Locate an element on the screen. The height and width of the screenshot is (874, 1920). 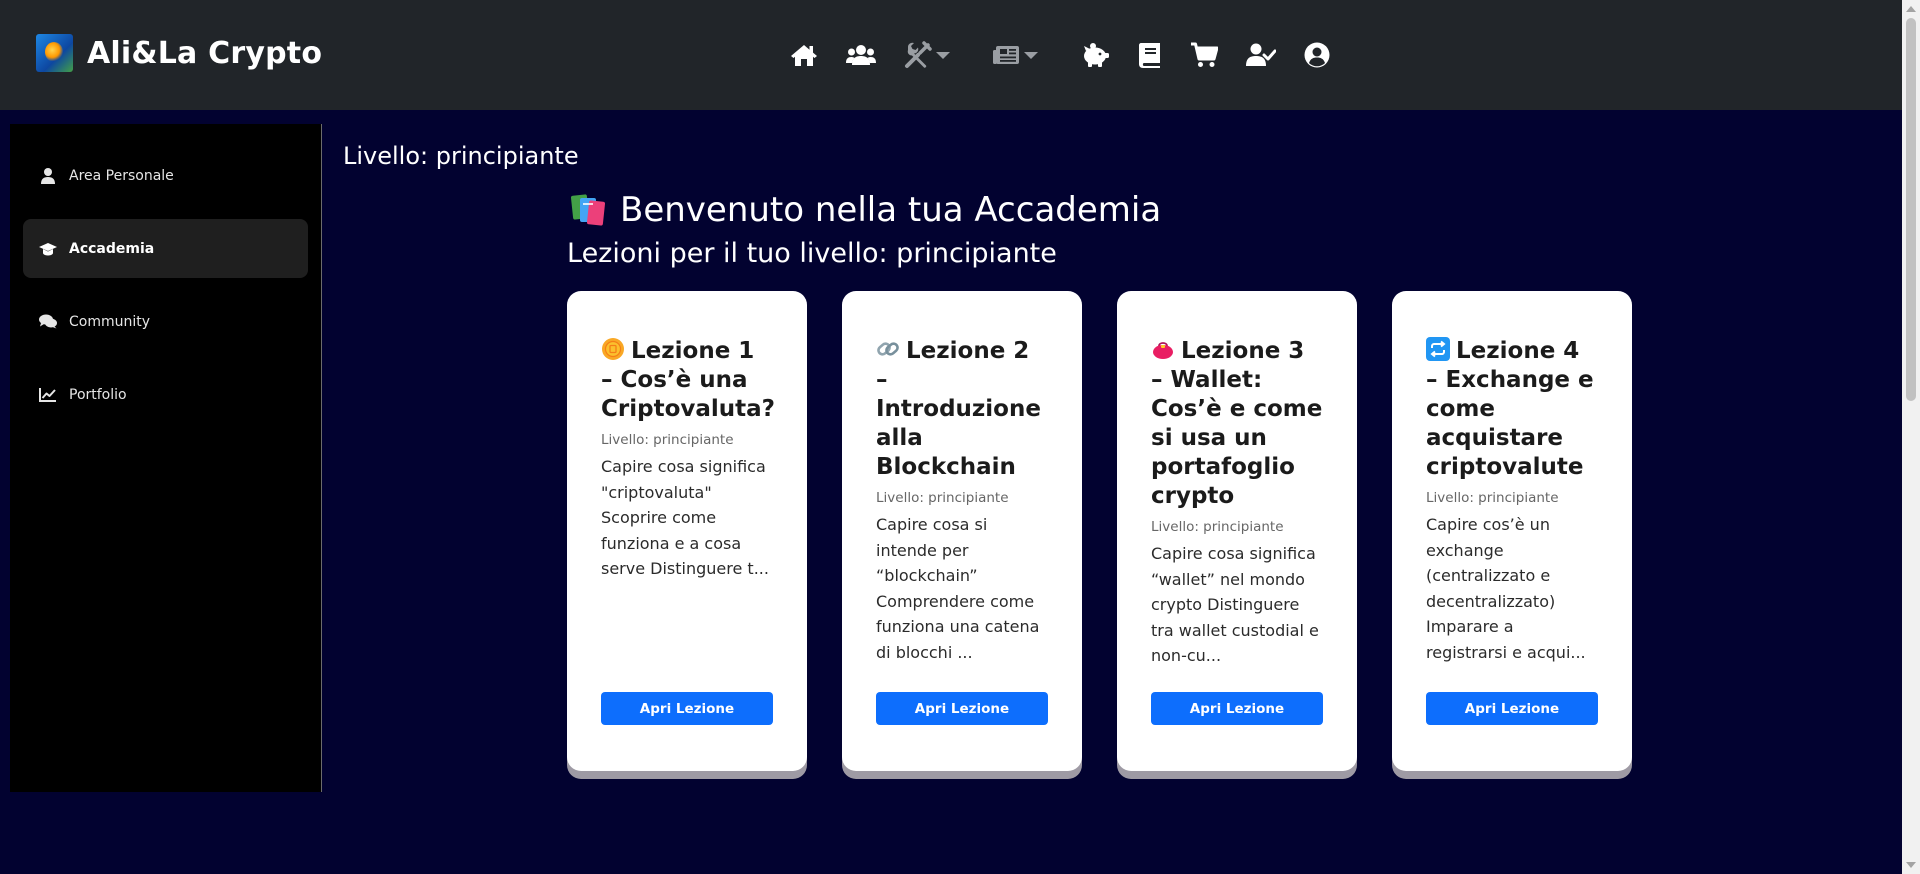
brand-name: Ali&La Crypto is located at coordinates (205, 53).